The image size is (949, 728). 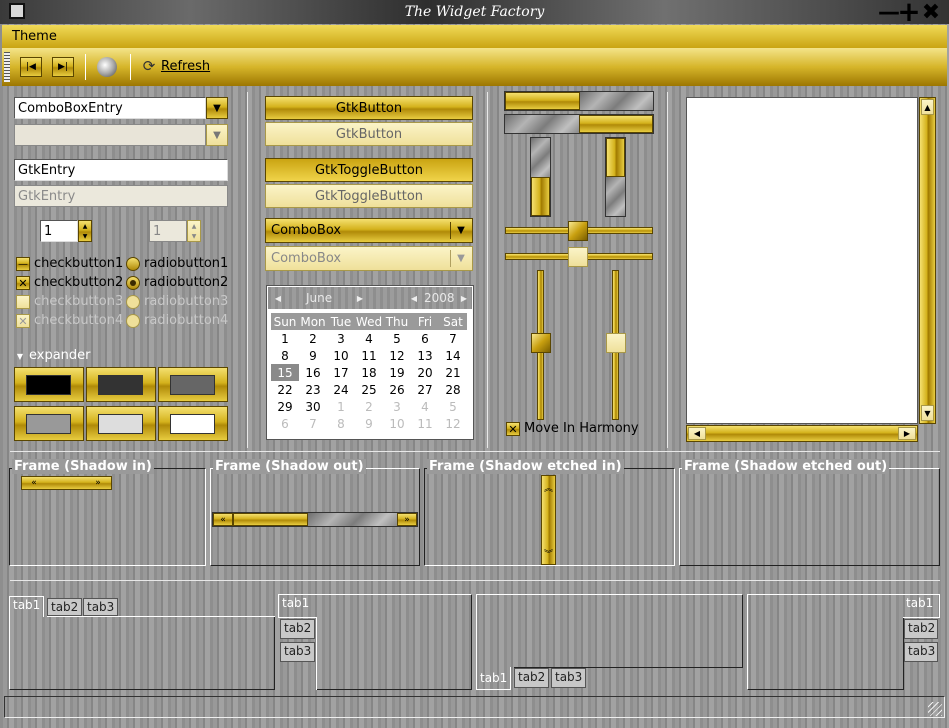 I want to click on radiobutton-2: radiobutton2, so click(x=179, y=283).